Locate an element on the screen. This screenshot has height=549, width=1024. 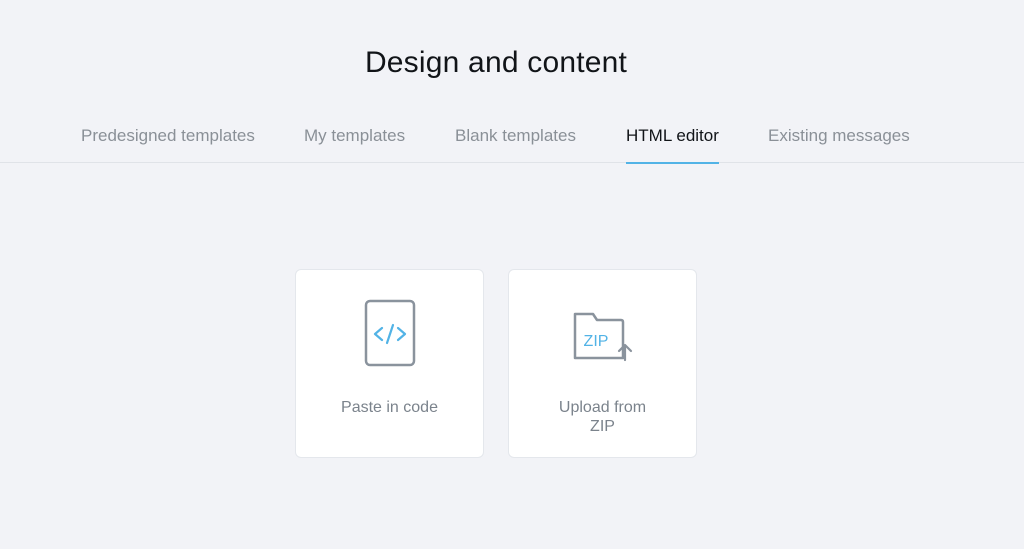
code-file-icon is located at coordinates (389, 334).